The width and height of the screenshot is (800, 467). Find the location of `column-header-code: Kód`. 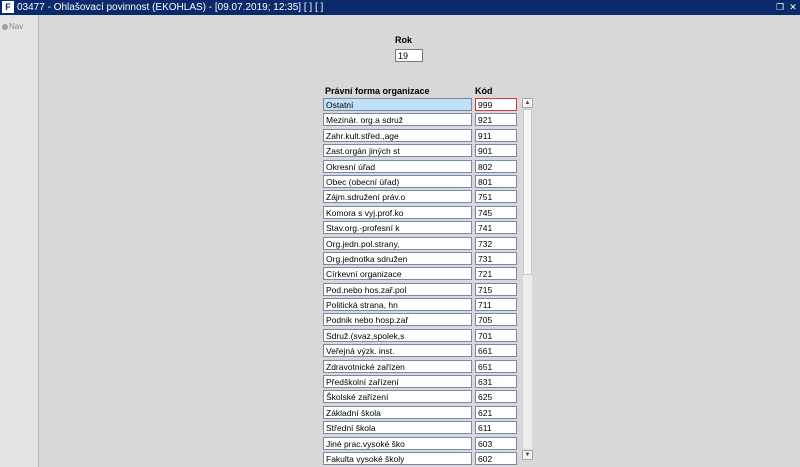

column-header-code: Kód is located at coordinates (484, 91).